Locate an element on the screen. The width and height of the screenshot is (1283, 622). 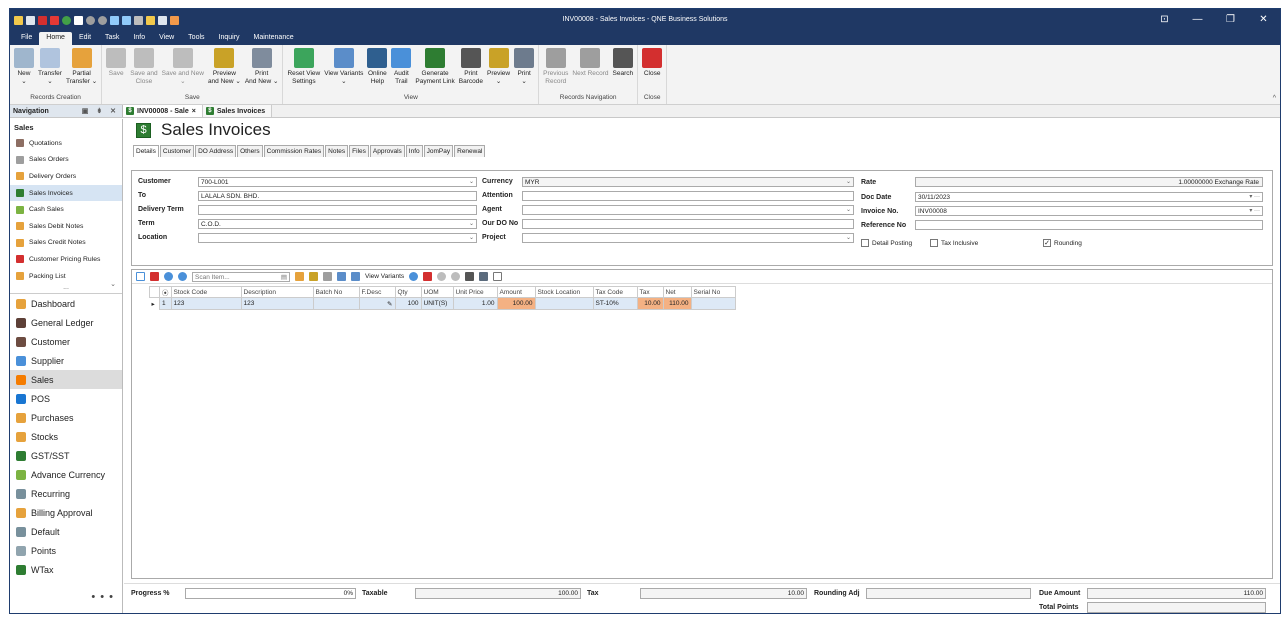
cell-amount: 100.00 is located at coordinates (516, 303).